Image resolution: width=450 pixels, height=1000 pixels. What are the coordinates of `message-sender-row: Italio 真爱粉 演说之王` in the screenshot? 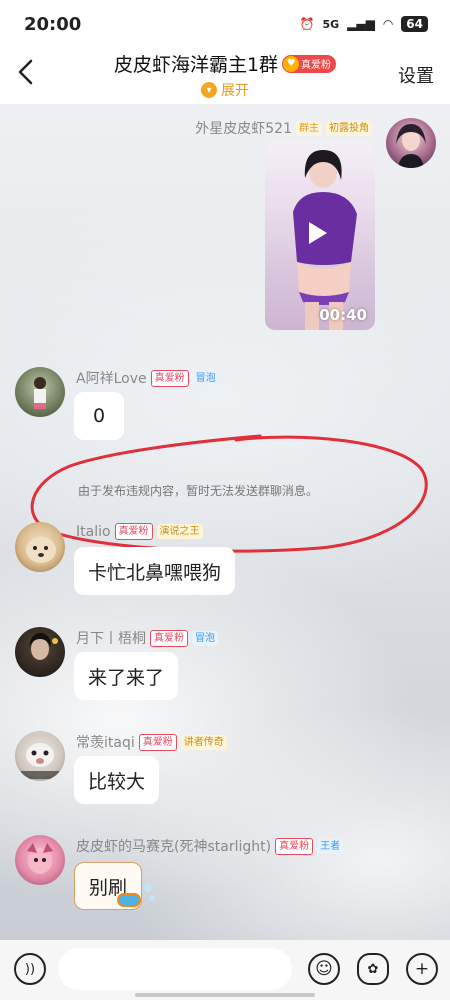 It's located at (139, 531).